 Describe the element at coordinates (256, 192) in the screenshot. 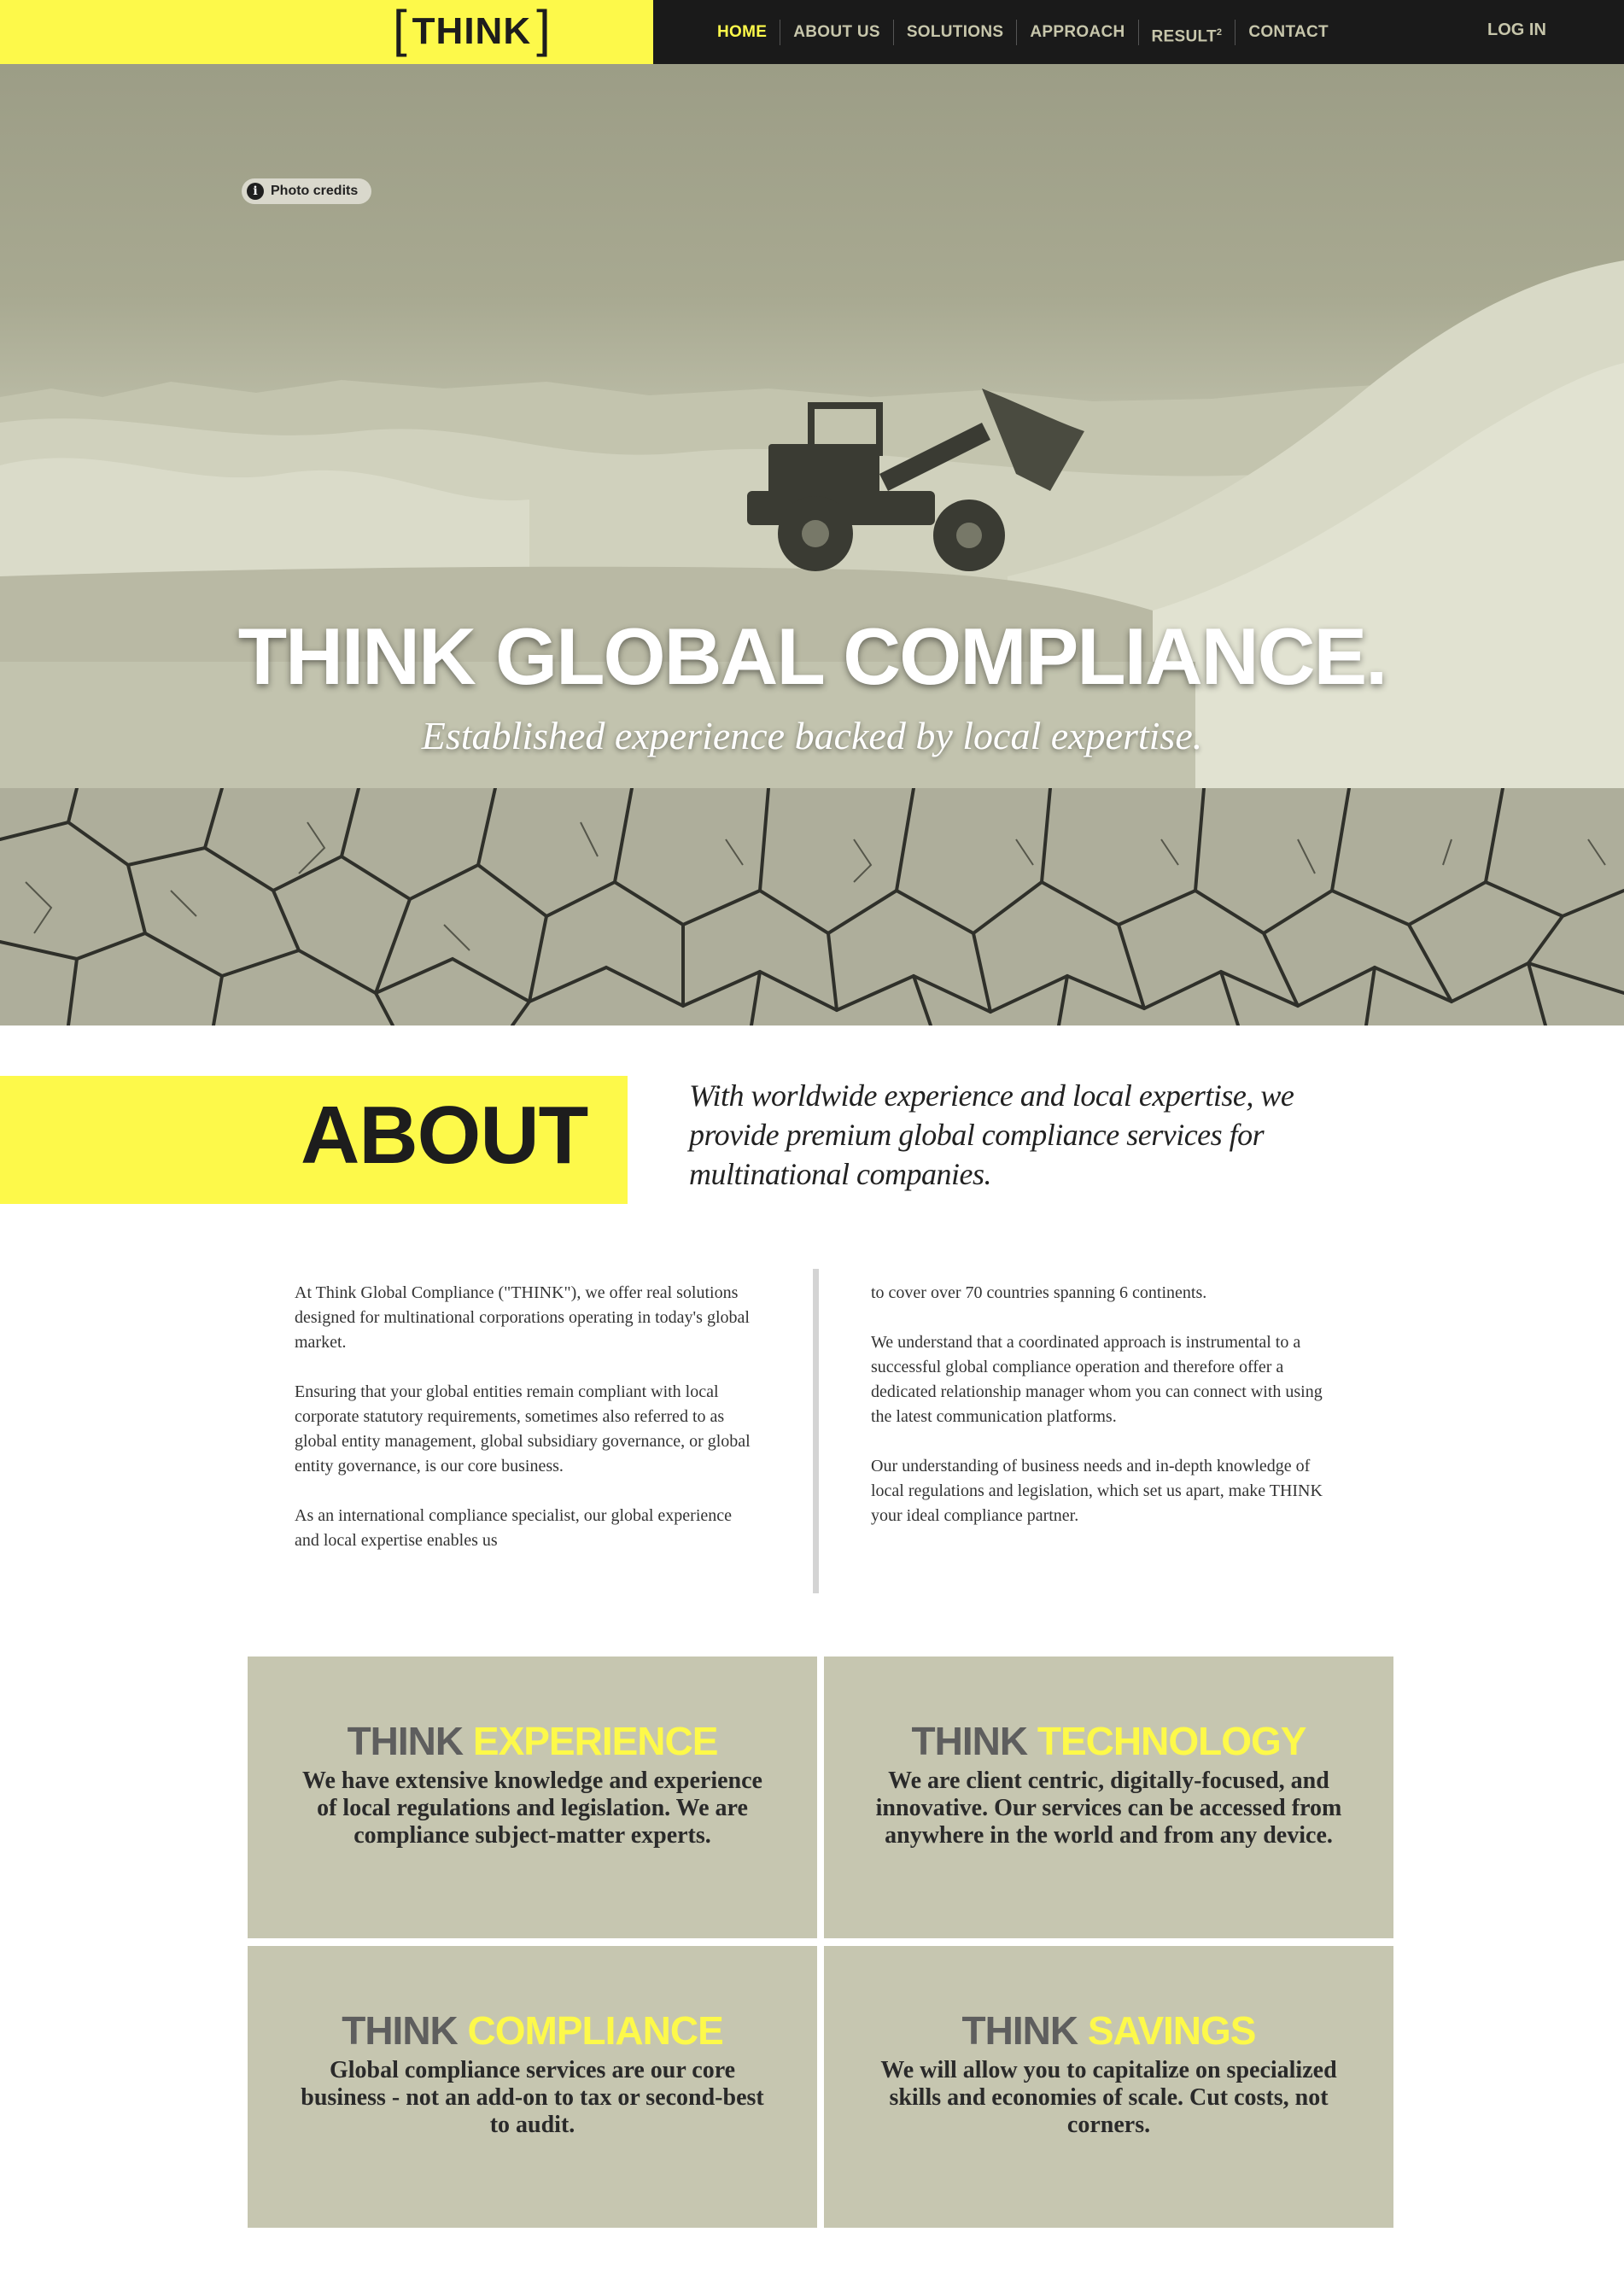

I see `info-icon: i` at that location.